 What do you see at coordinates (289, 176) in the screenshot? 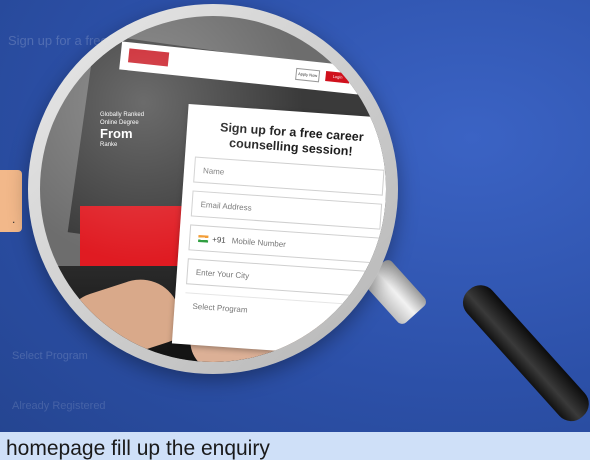
I see `name-input: Name` at bounding box center [289, 176].